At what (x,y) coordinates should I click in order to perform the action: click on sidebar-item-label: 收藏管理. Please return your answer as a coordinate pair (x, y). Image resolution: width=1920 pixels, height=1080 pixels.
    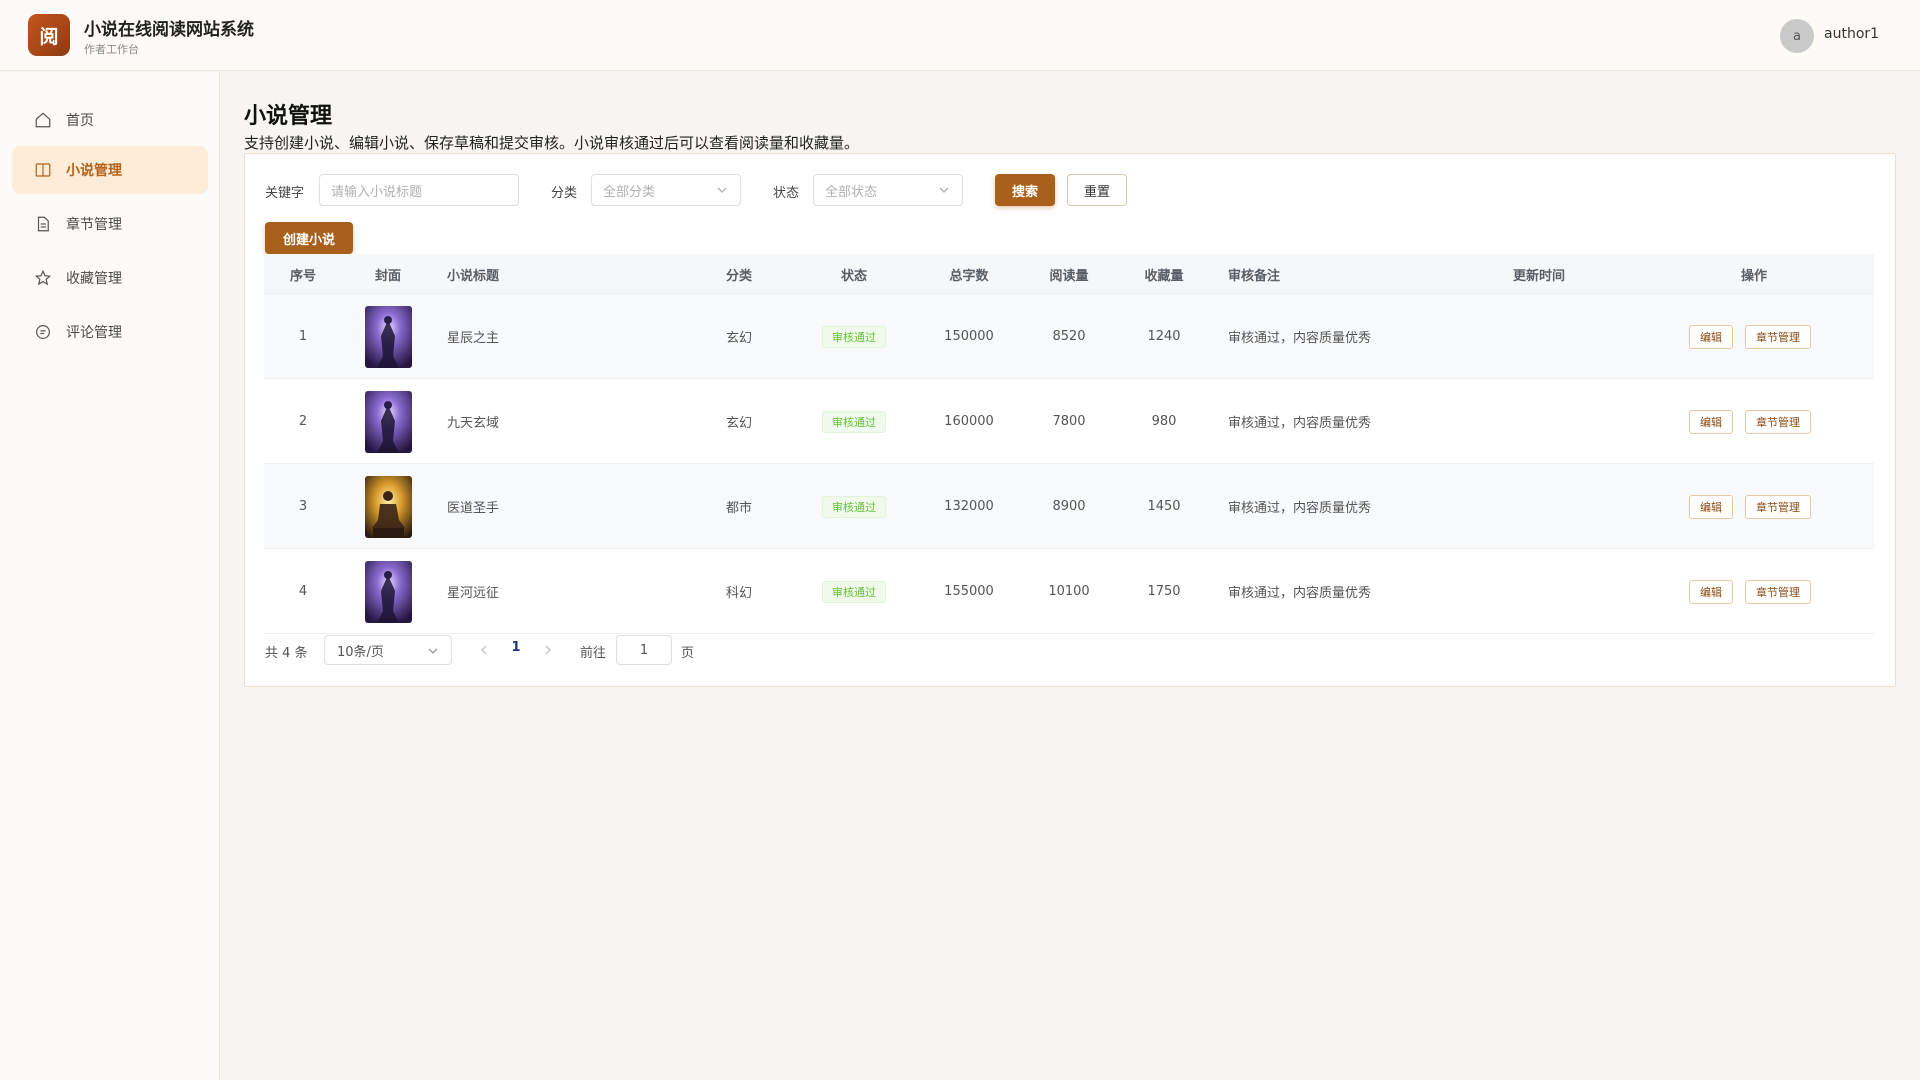
    Looking at the image, I should click on (94, 279).